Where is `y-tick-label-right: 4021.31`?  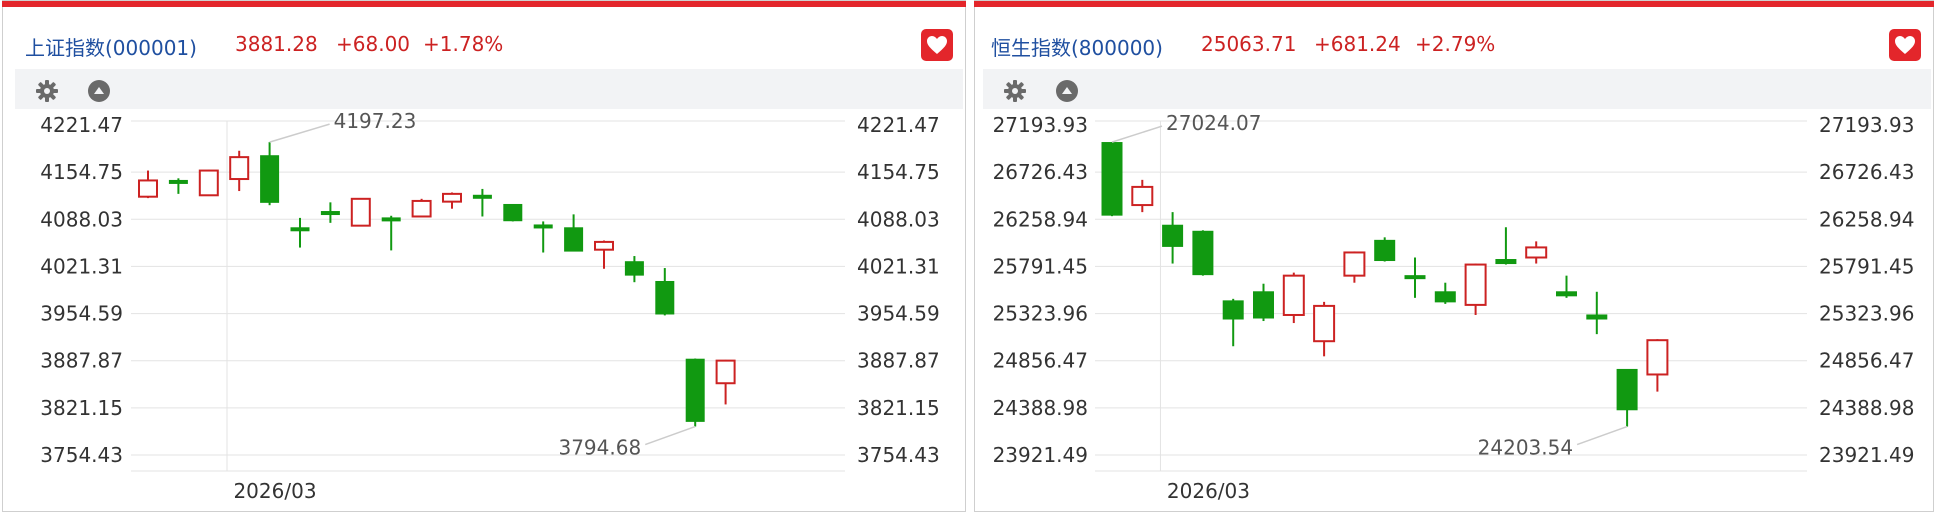
y-tick-label-right: 4021.31 is located at coordinates (898, 266).